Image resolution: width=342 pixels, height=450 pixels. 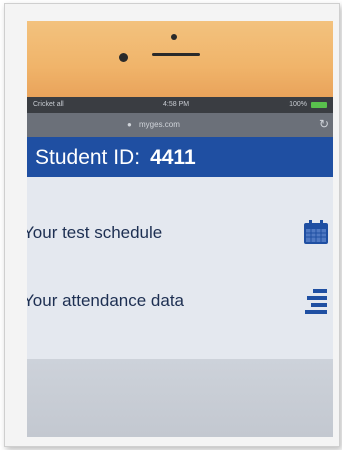 What do you see at coordinates (88, 157) in the screenshot?
I see `student-id-label: Student ID:` at bounding box center [88, 157].